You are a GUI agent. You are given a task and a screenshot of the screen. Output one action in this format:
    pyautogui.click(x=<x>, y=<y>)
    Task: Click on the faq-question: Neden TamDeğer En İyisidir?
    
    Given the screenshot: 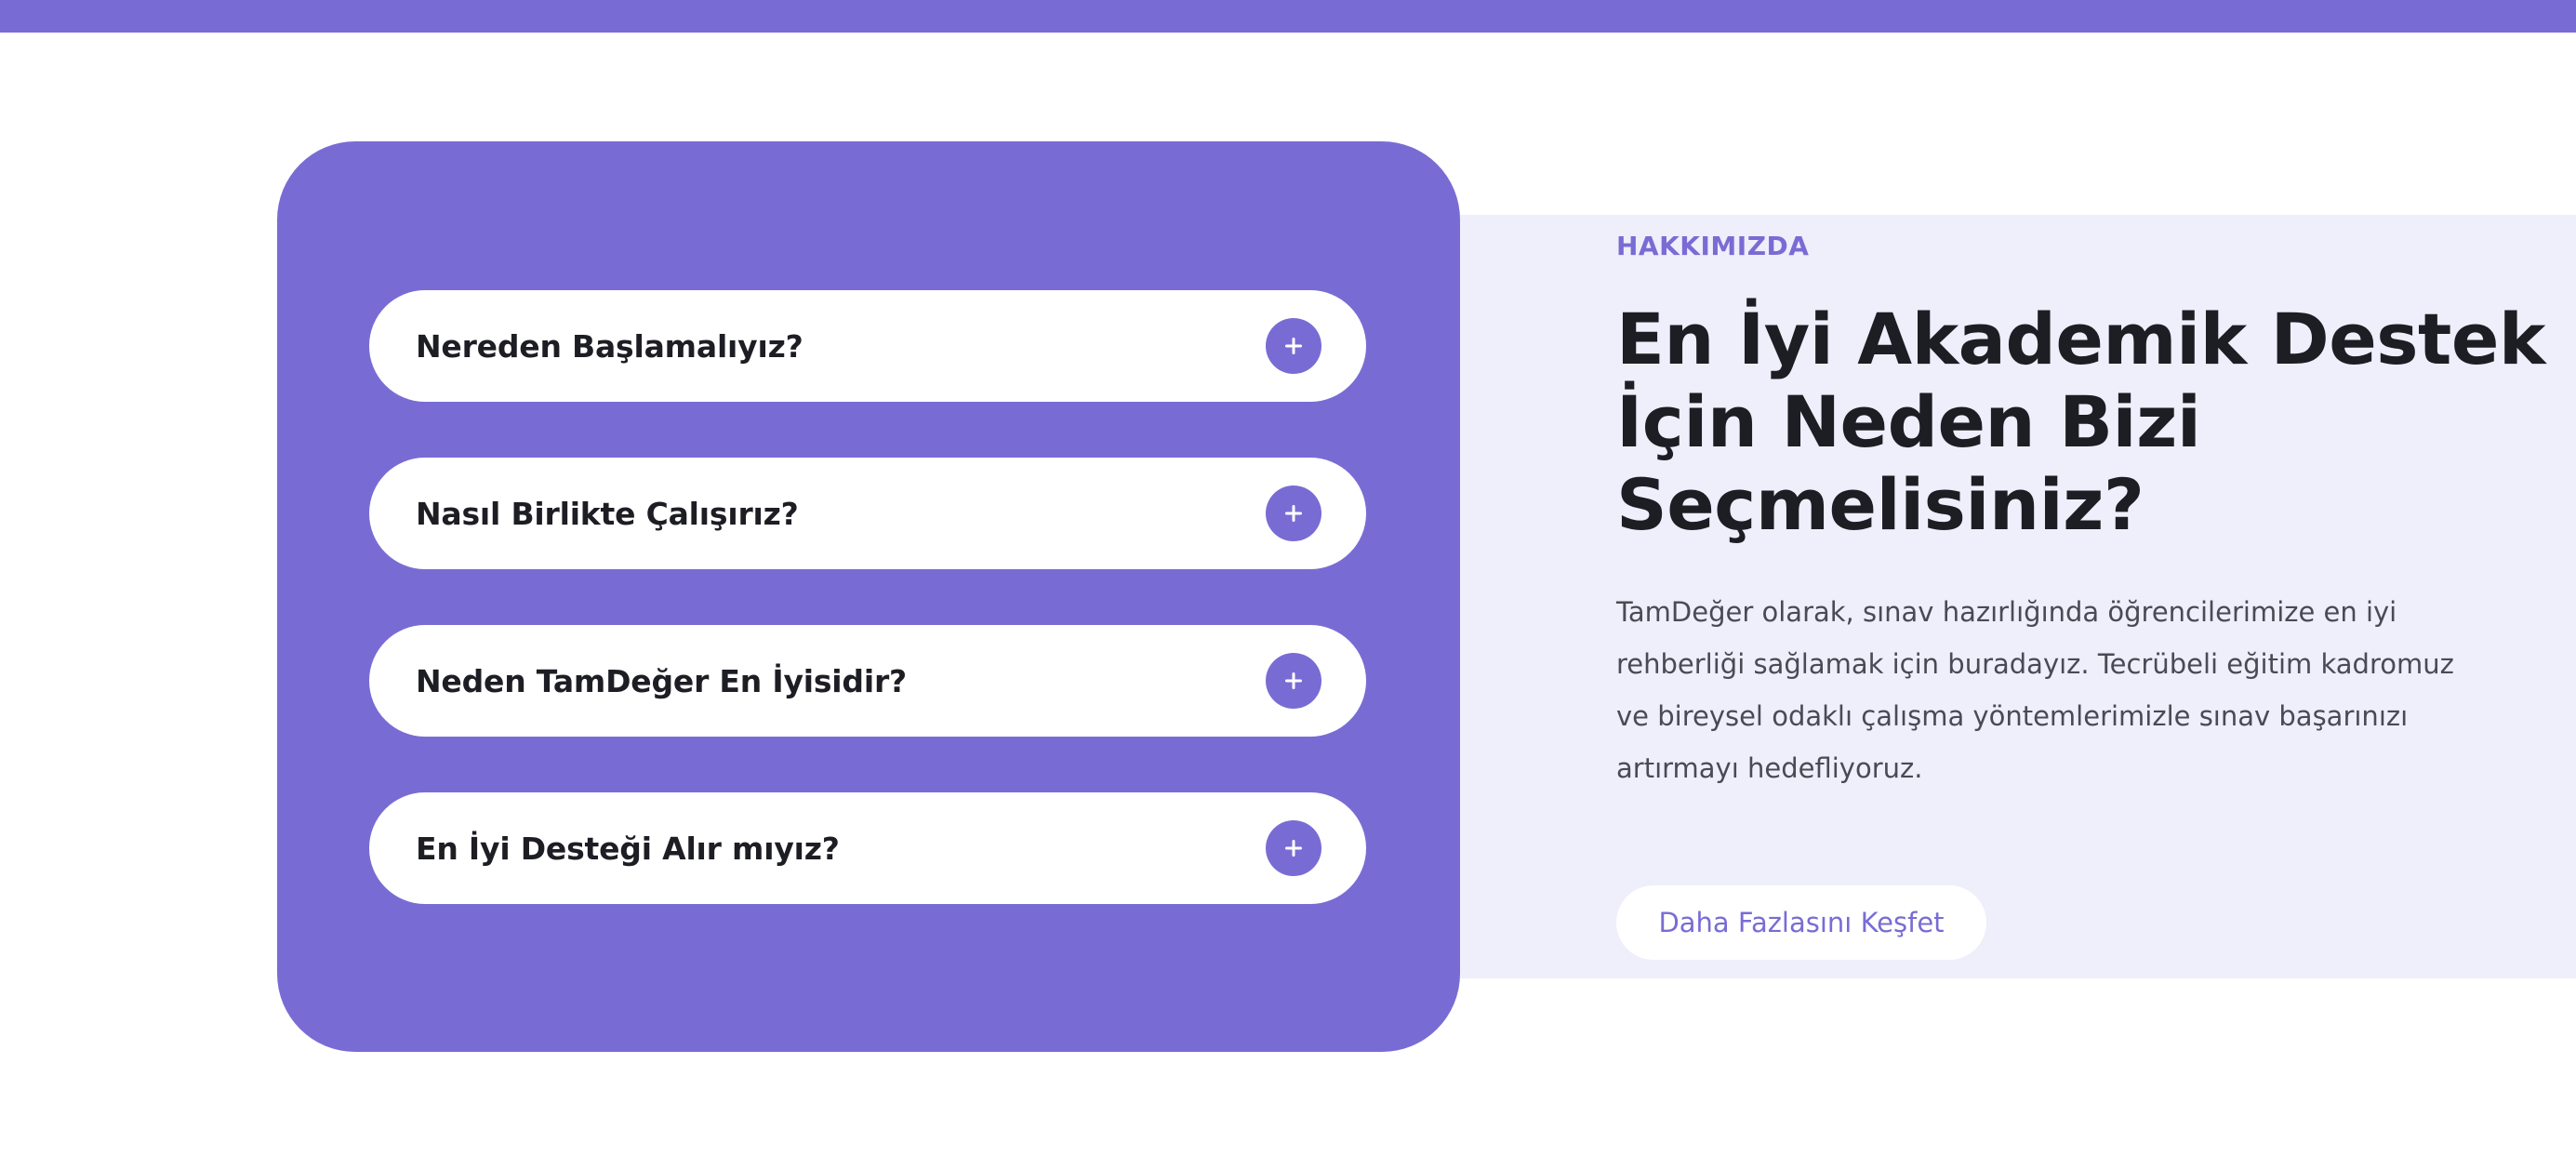 What is the action you would take?
    pyautogui.click(x=661, y=680)
    